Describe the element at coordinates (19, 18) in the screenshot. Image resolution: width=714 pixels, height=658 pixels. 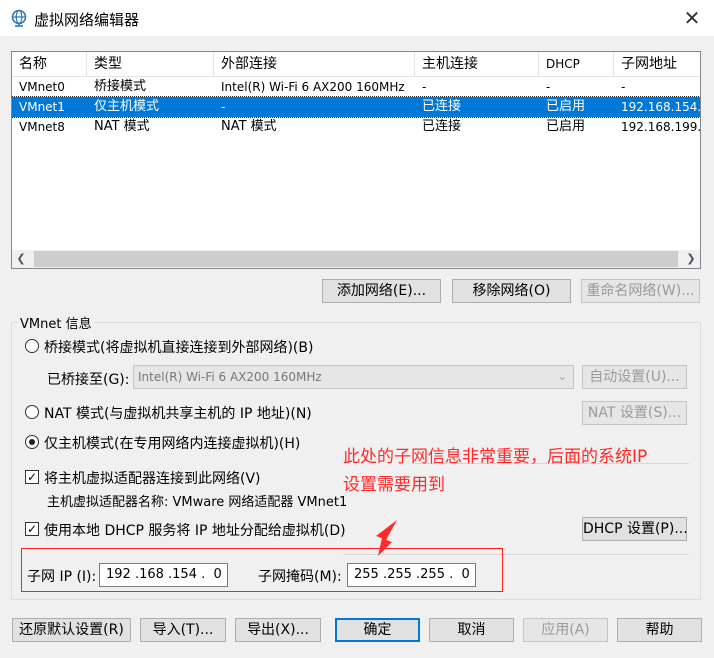
I see `network-globe-icon` at that location.